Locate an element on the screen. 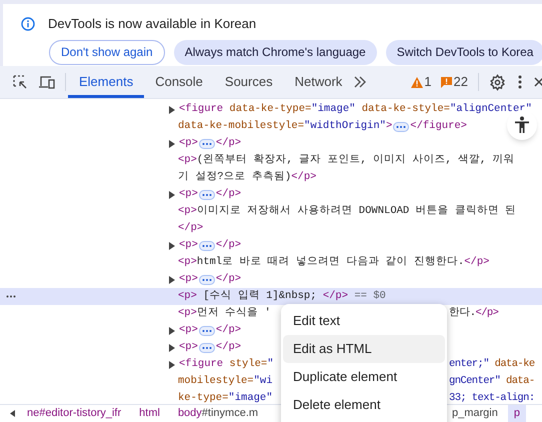  attribute-name: data- is located at coordinates (520, 381).